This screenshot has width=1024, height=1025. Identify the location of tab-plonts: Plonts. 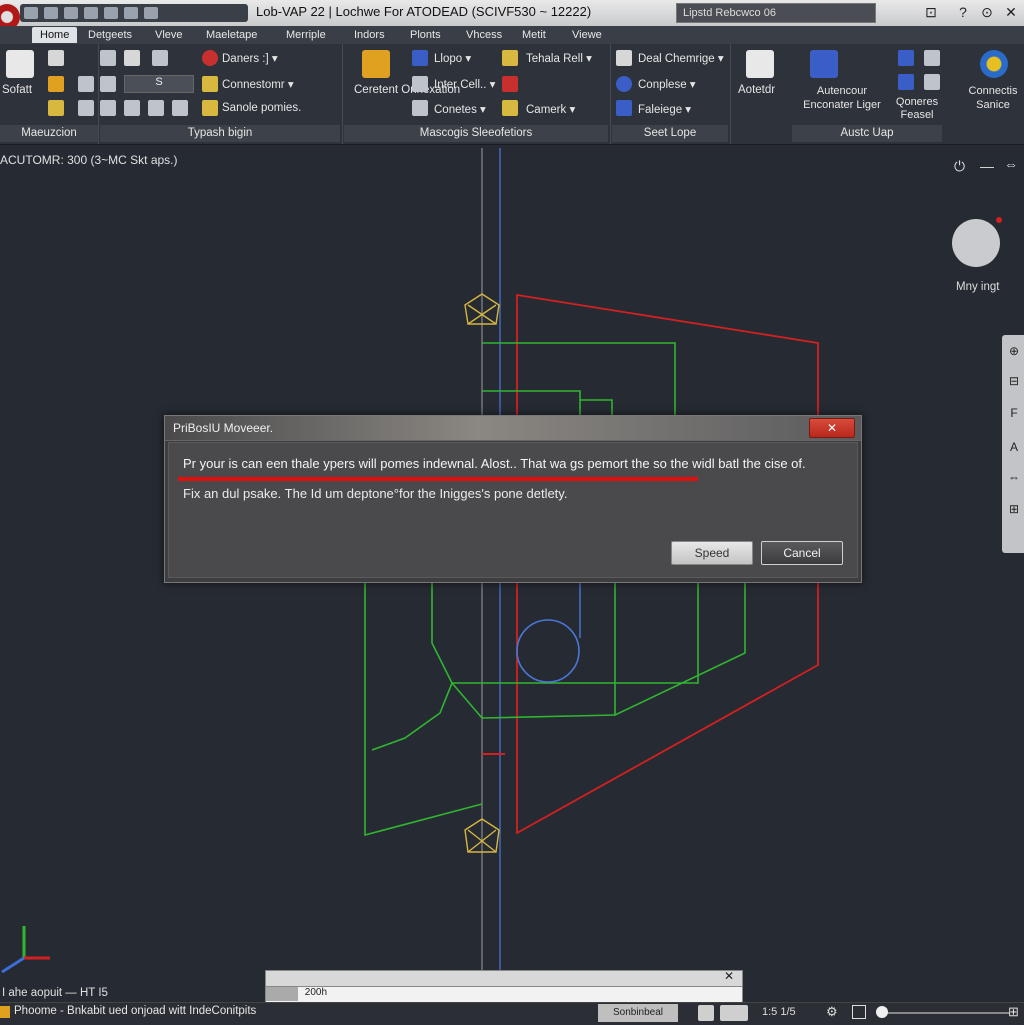
(425, 35).